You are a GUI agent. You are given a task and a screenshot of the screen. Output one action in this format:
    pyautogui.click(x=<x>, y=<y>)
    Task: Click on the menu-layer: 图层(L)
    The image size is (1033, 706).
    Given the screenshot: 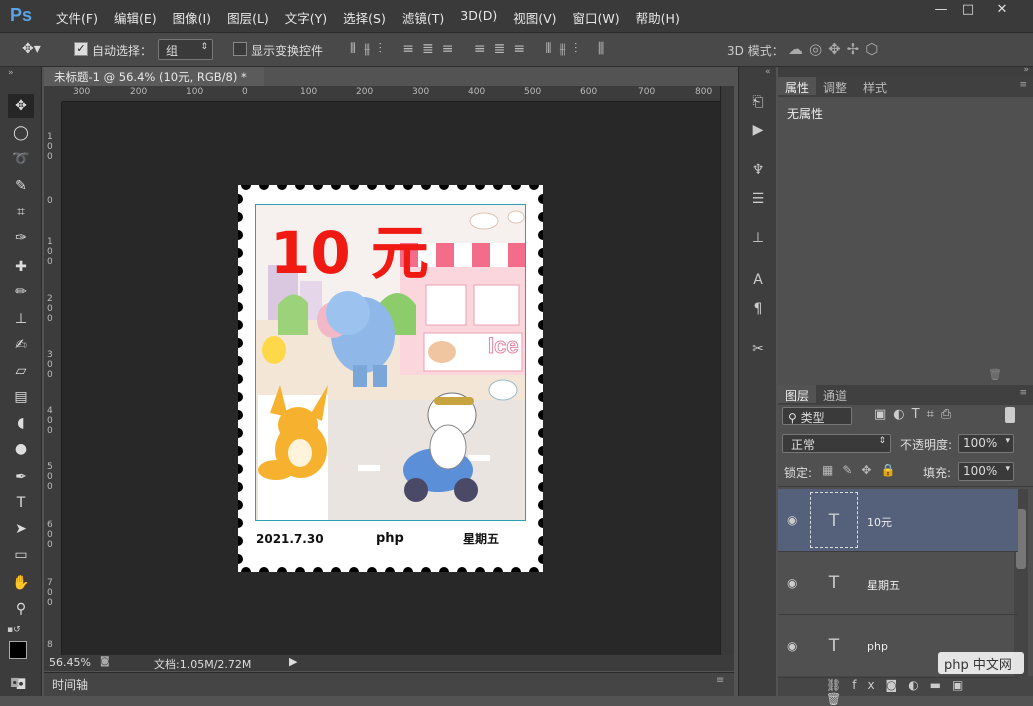 What is the action you would take?
    pyautogui.click(x=248, y=17)
    